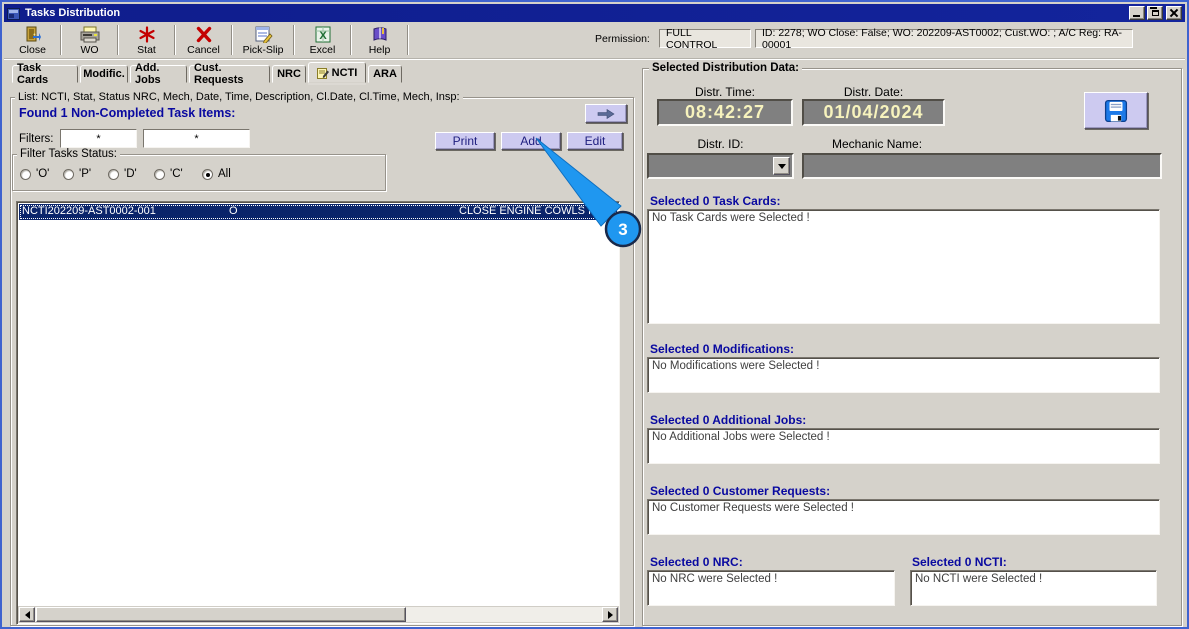  What do you see at coordinates (89, 34) in the screenshot?
I see `printer-icon` at bounding box center [89, 34].